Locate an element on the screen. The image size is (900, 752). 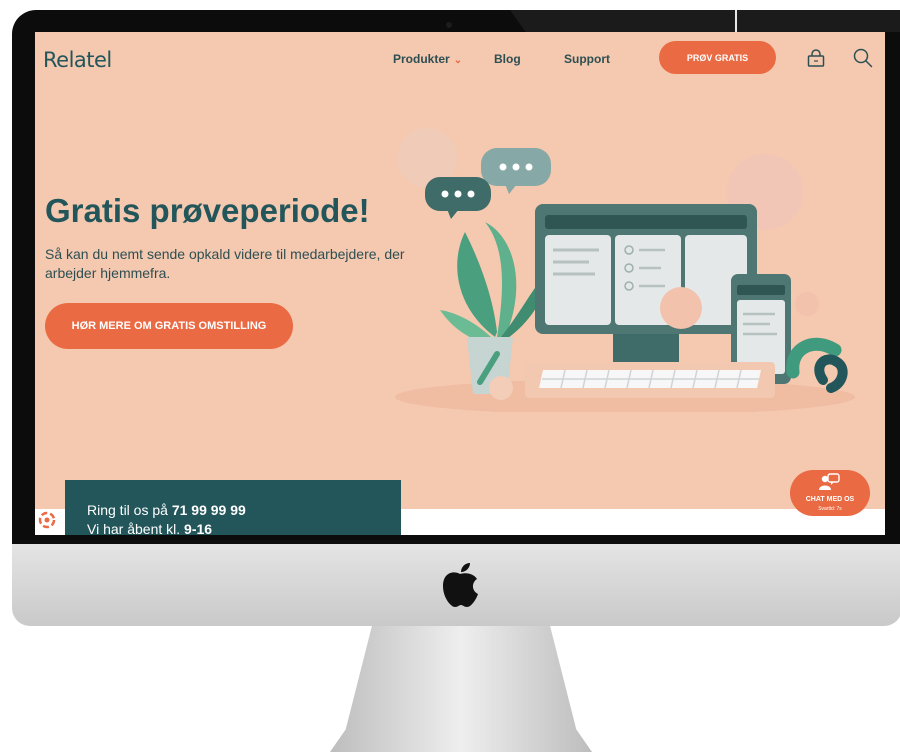
search-icon is located at coordinates (863, 58).